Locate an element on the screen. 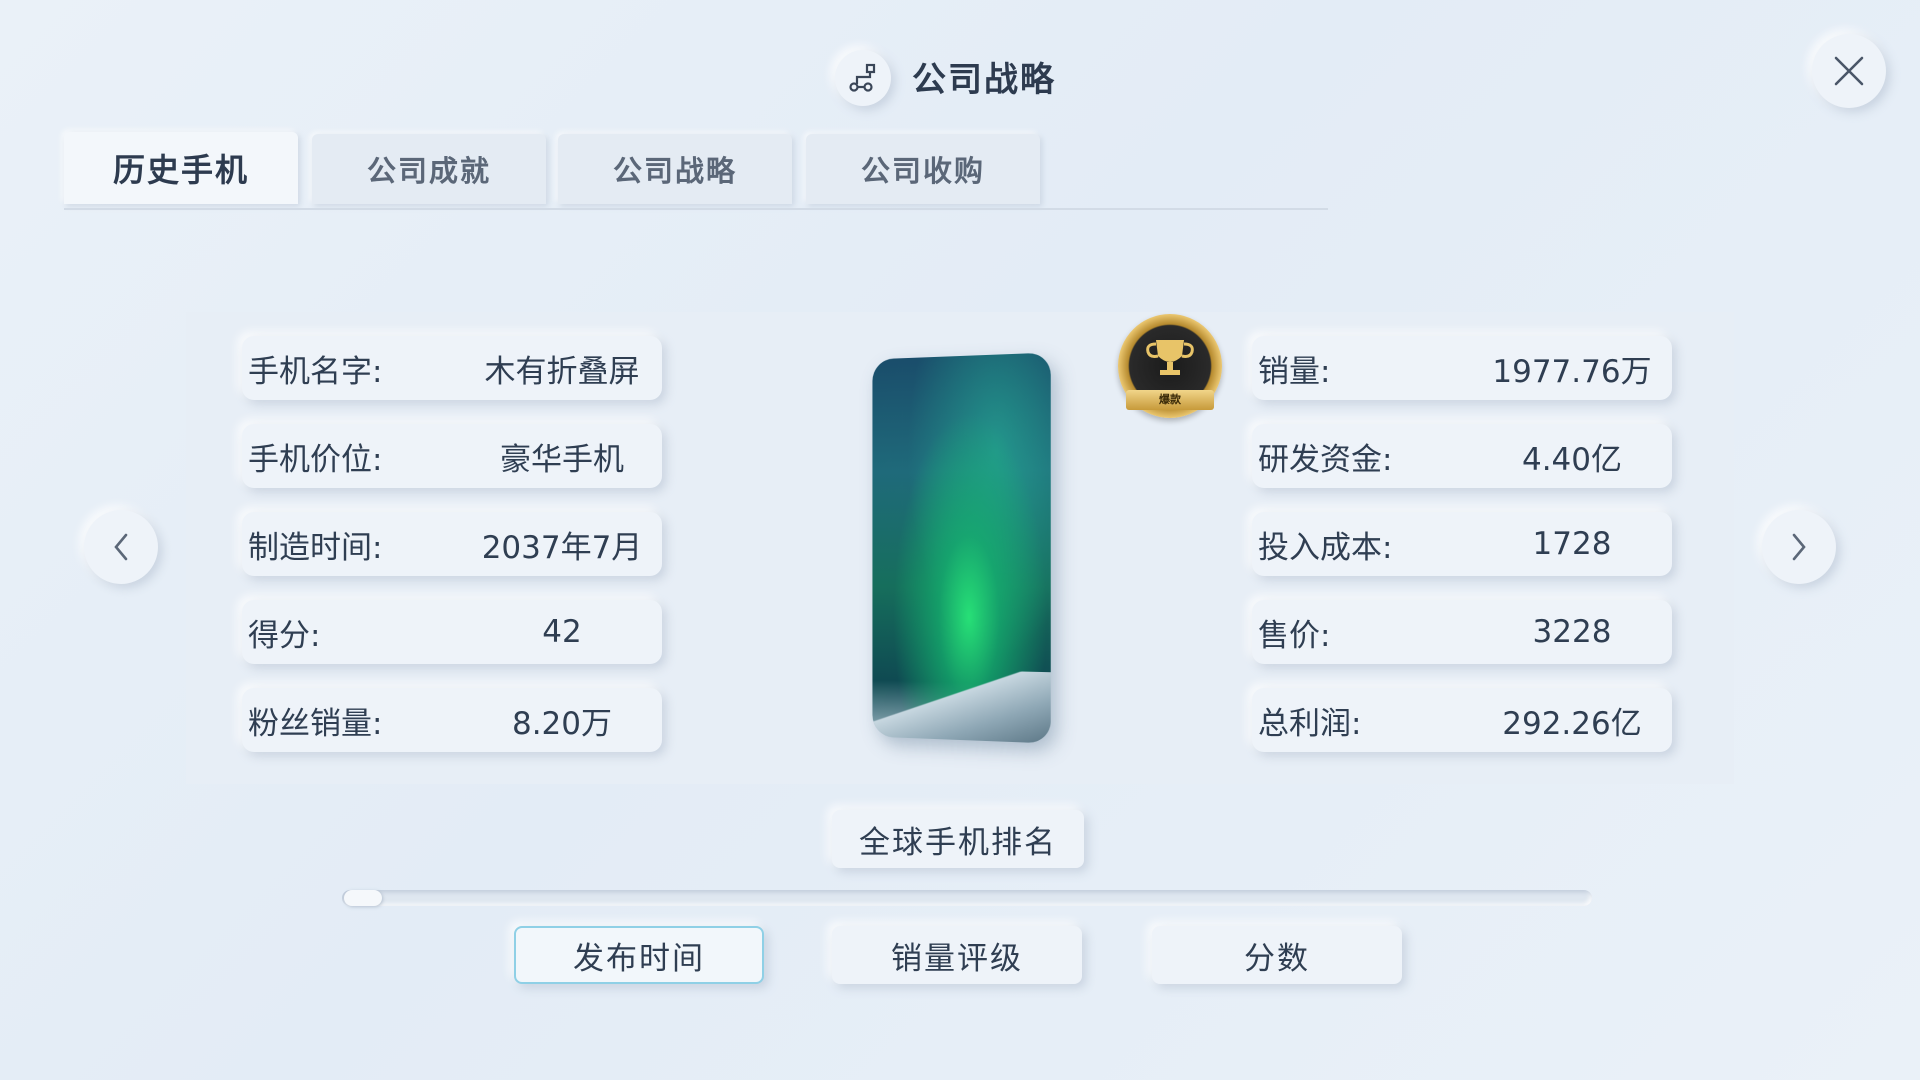 The image size is (1920, 1080). close-button is located at coordinates (1849, 71).